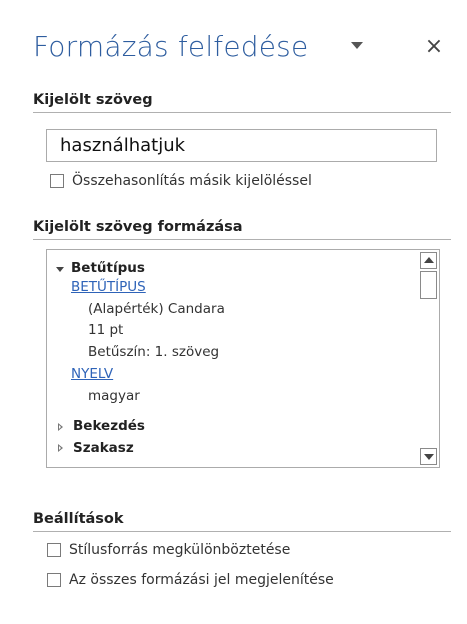 Image resolution: width=467 pixels, height=624 pixels. What do you see at coordinates (54, 550) in the screenshot?
I see `distinguish-style-checkbox` at bounding box center [54, 550].